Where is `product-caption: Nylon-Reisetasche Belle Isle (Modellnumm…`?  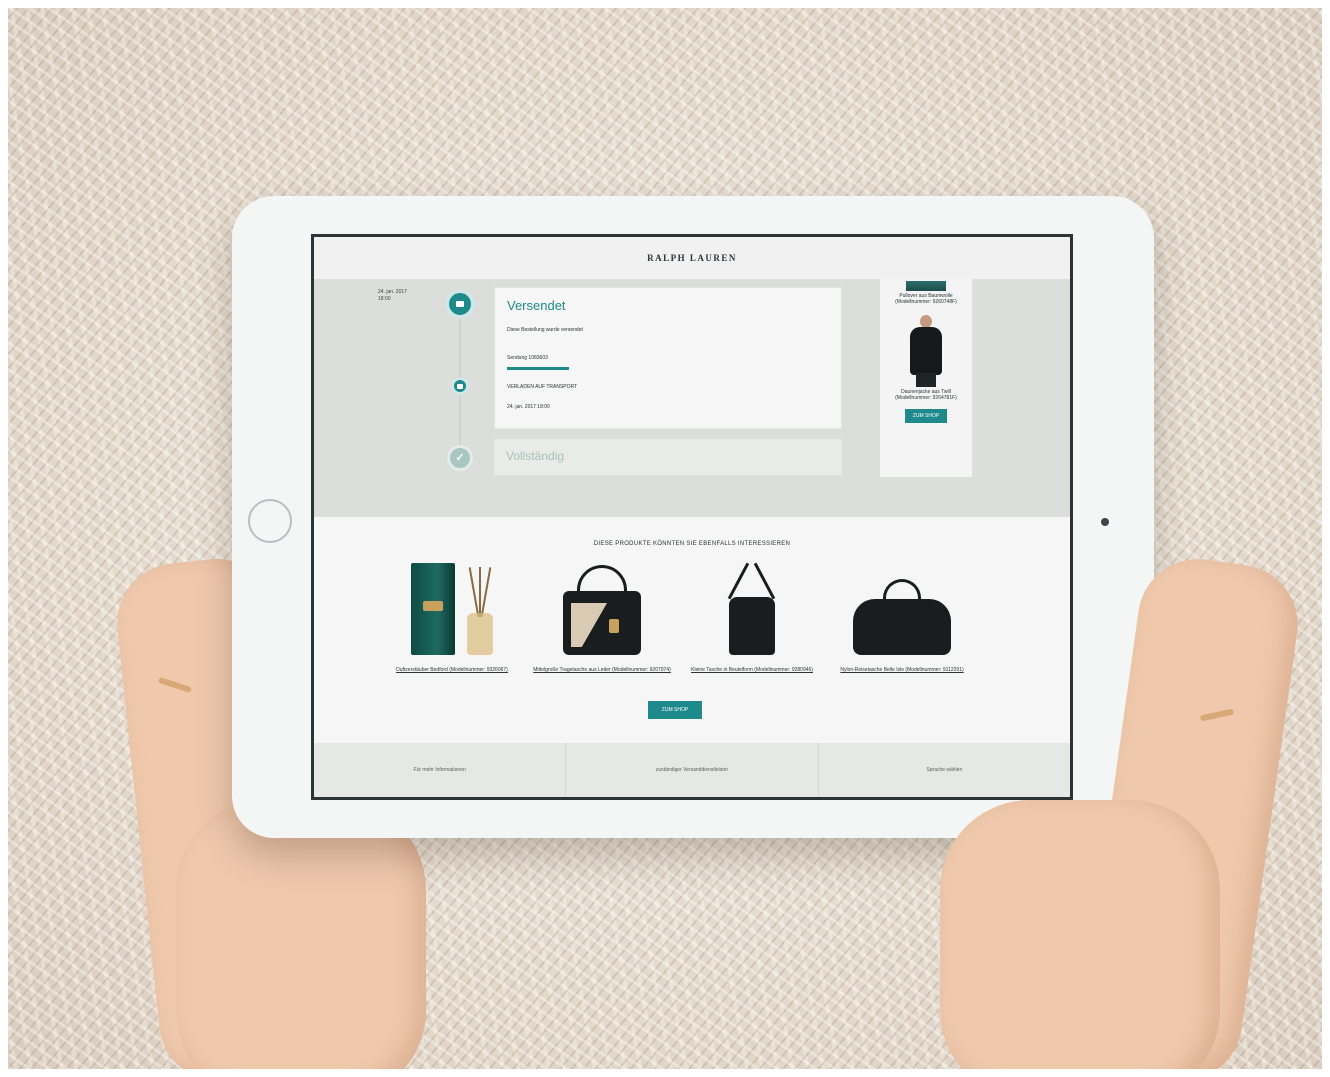
product-caption: Nylon-Reisetasche Belle Isle (Modellnumm… is located at coordinates (902, 670).